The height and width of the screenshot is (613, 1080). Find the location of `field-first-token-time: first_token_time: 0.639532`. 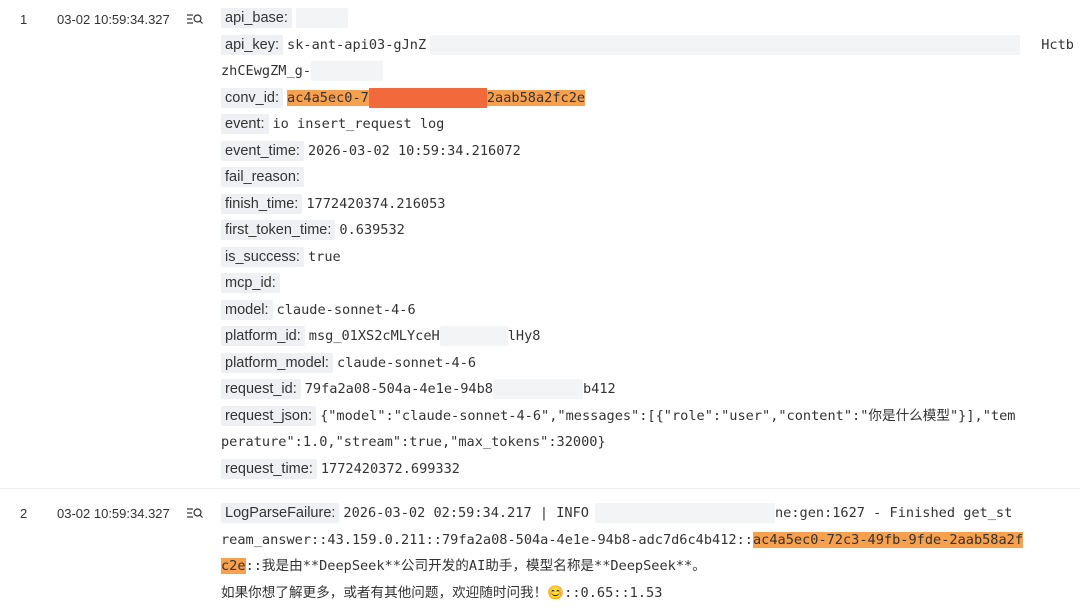

field-first-token-time: first_token_time: 0.639532 is located at coordinates (647, 230).